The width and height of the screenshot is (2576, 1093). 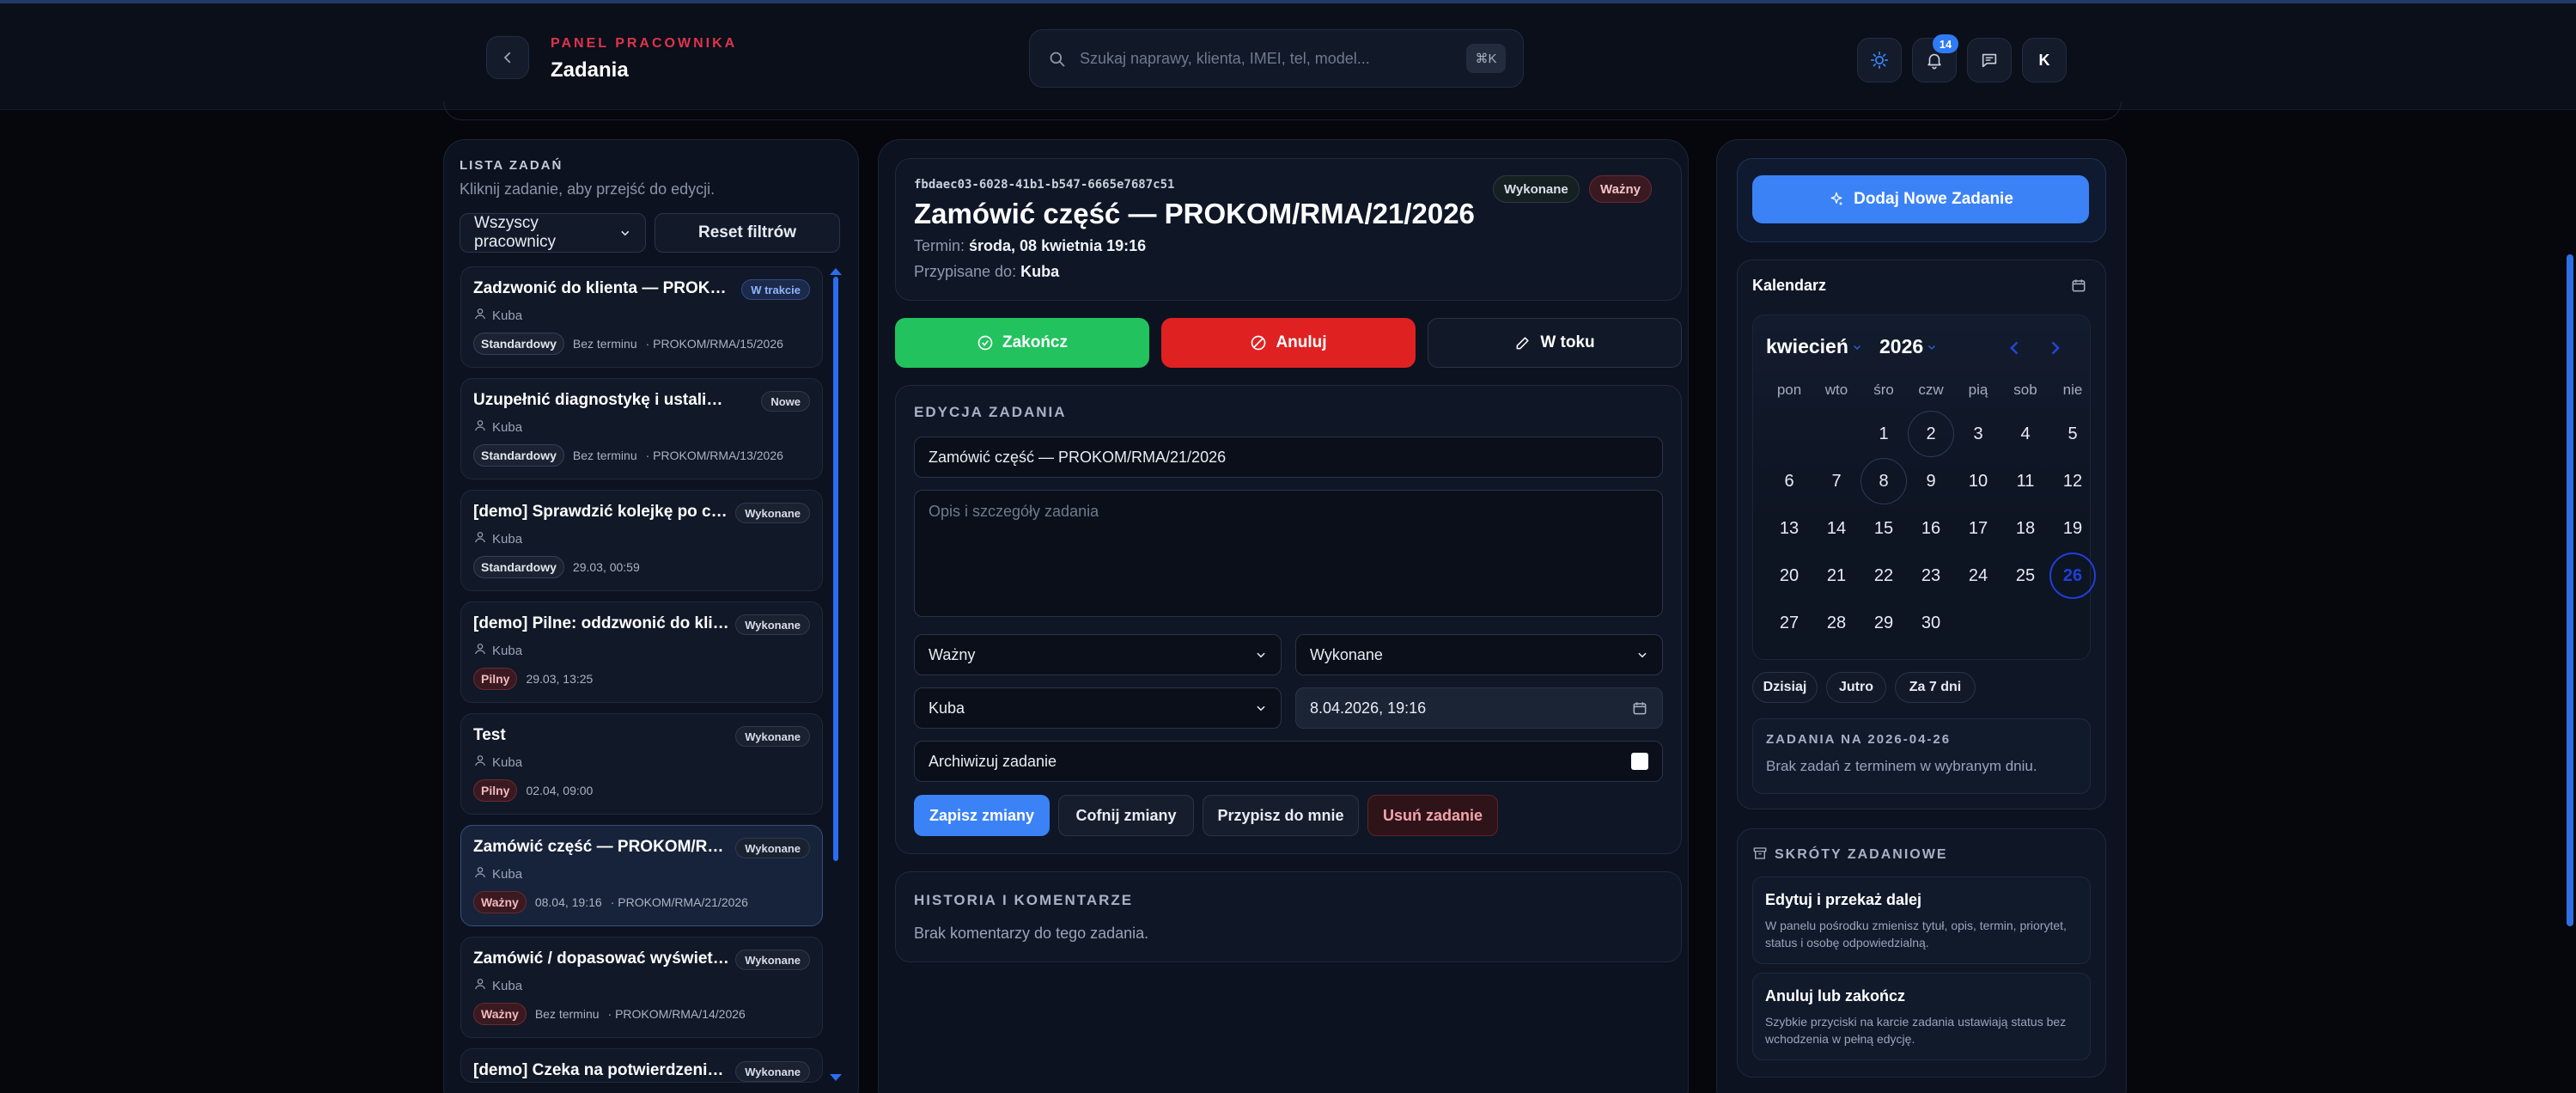 I want to click on calendar-day: 8, so click(x=1883, y=481).